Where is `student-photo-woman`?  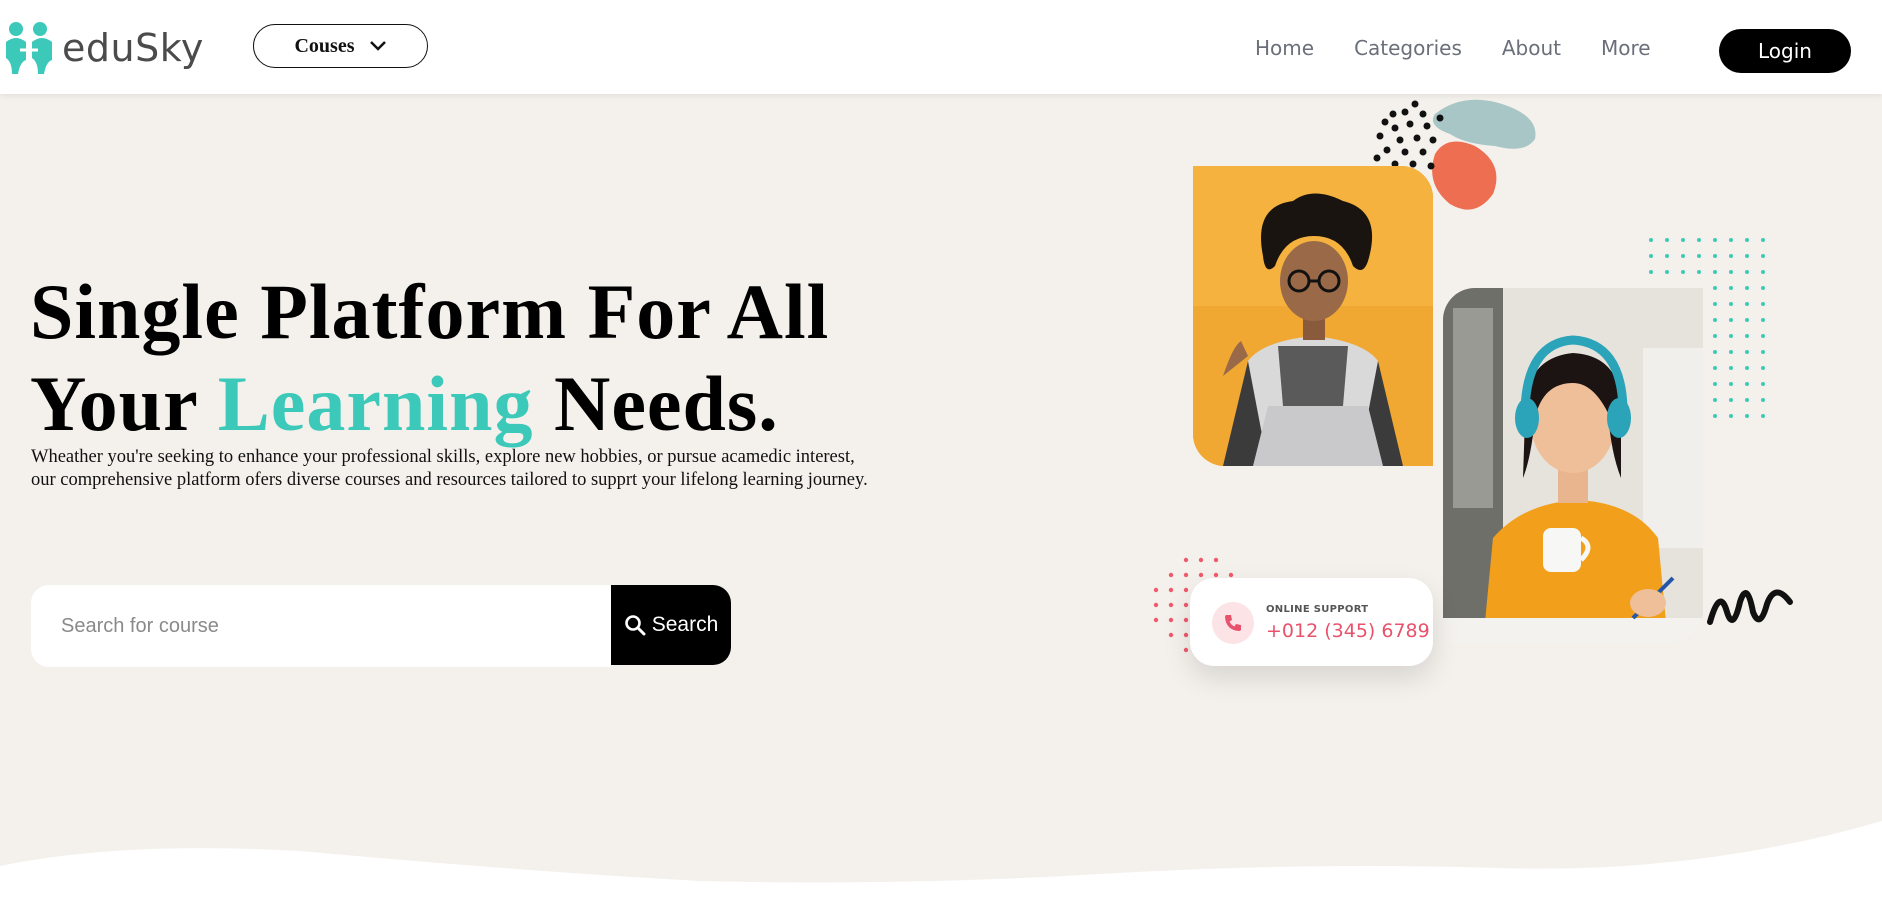
student-photo-woman is located at coordinates (1573, 465).